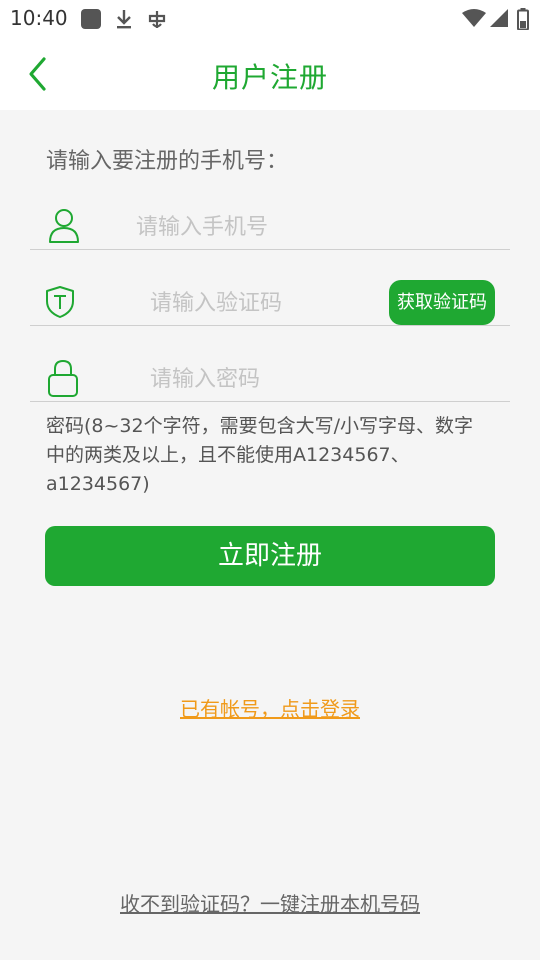 The height and width of the screenshot is (960, 540). Describe the element at coordinates (63, 378) in the screenshot. I see `lock-icon` at that location.